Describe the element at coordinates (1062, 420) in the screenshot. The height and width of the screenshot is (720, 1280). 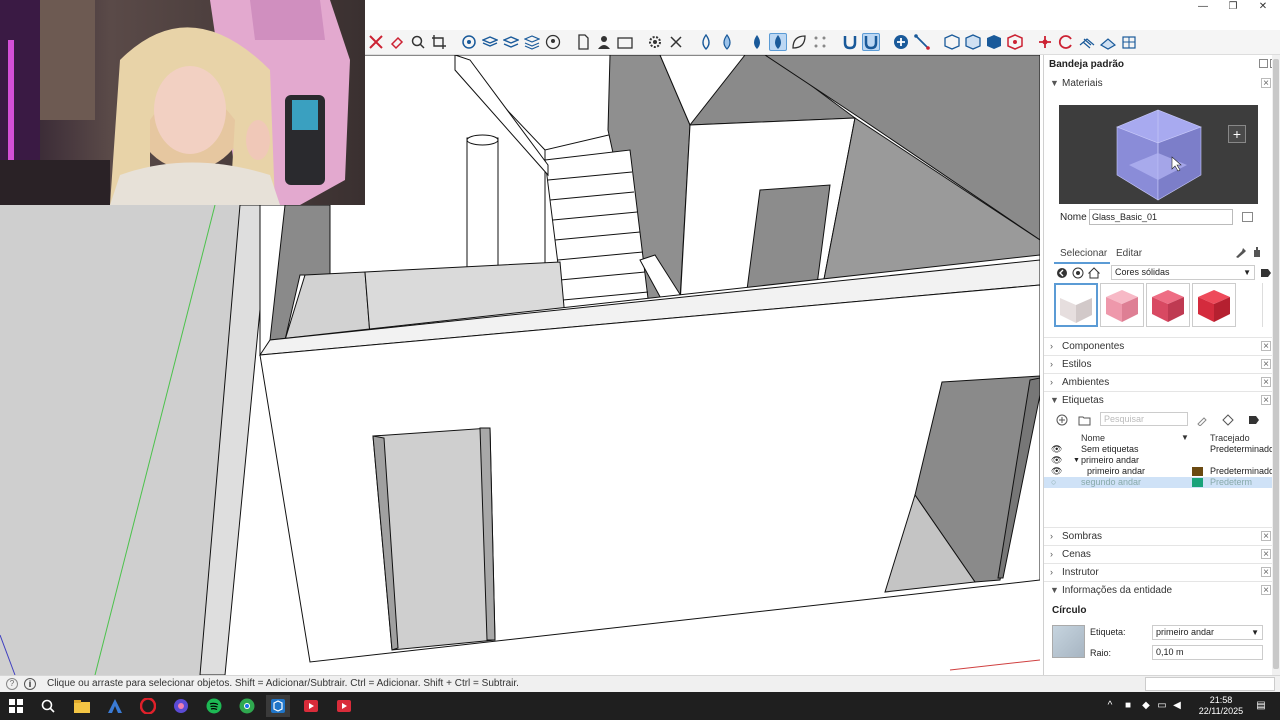
I see `add-tag-icon` at that location.